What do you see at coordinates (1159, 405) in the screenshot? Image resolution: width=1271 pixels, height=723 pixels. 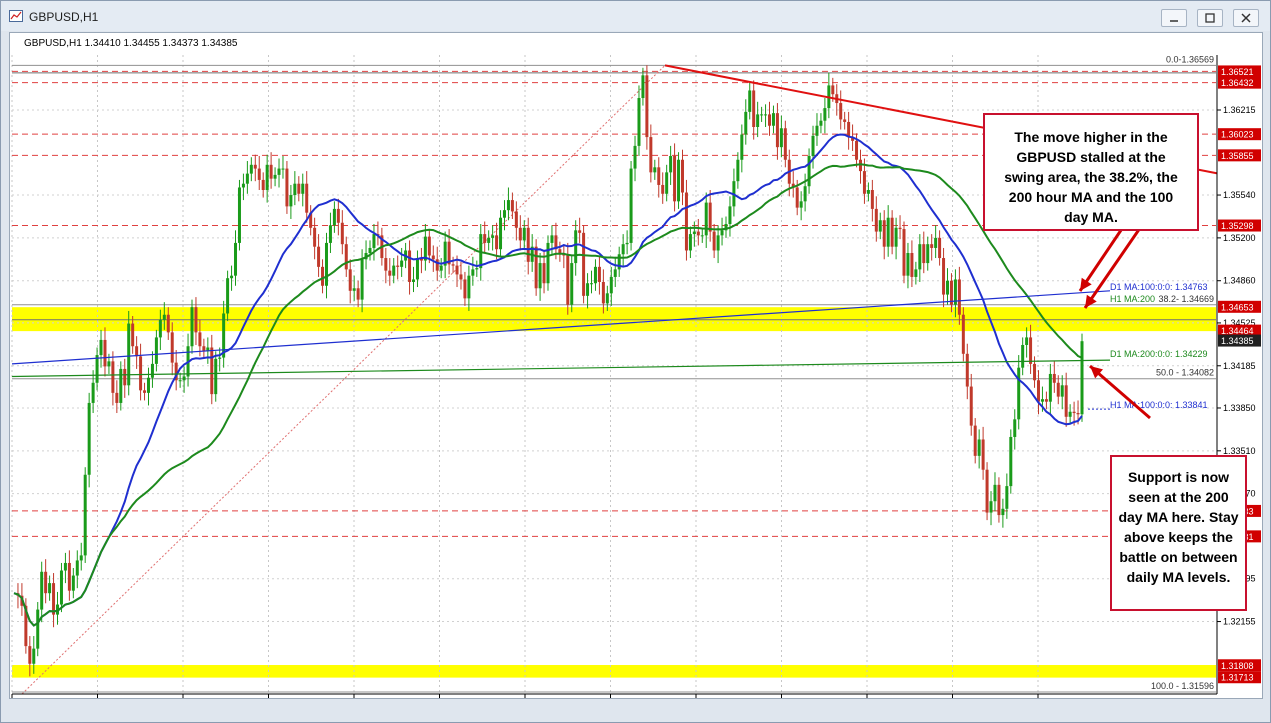 I see `ma-label: H1 MA:100:0:0: 1.33841` at bounding box center [1159, 405].